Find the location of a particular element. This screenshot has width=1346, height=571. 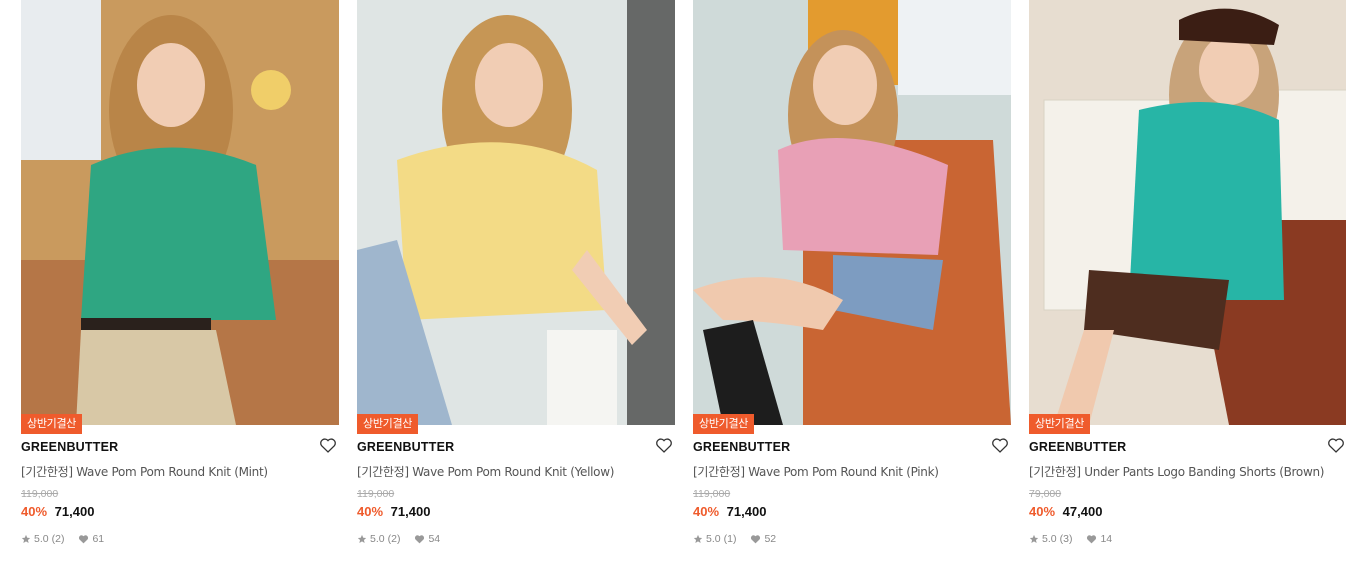

product-name: [기간한정] Wave Pom Pom Round Knit (Pink) is located at coordinates (816, 471).